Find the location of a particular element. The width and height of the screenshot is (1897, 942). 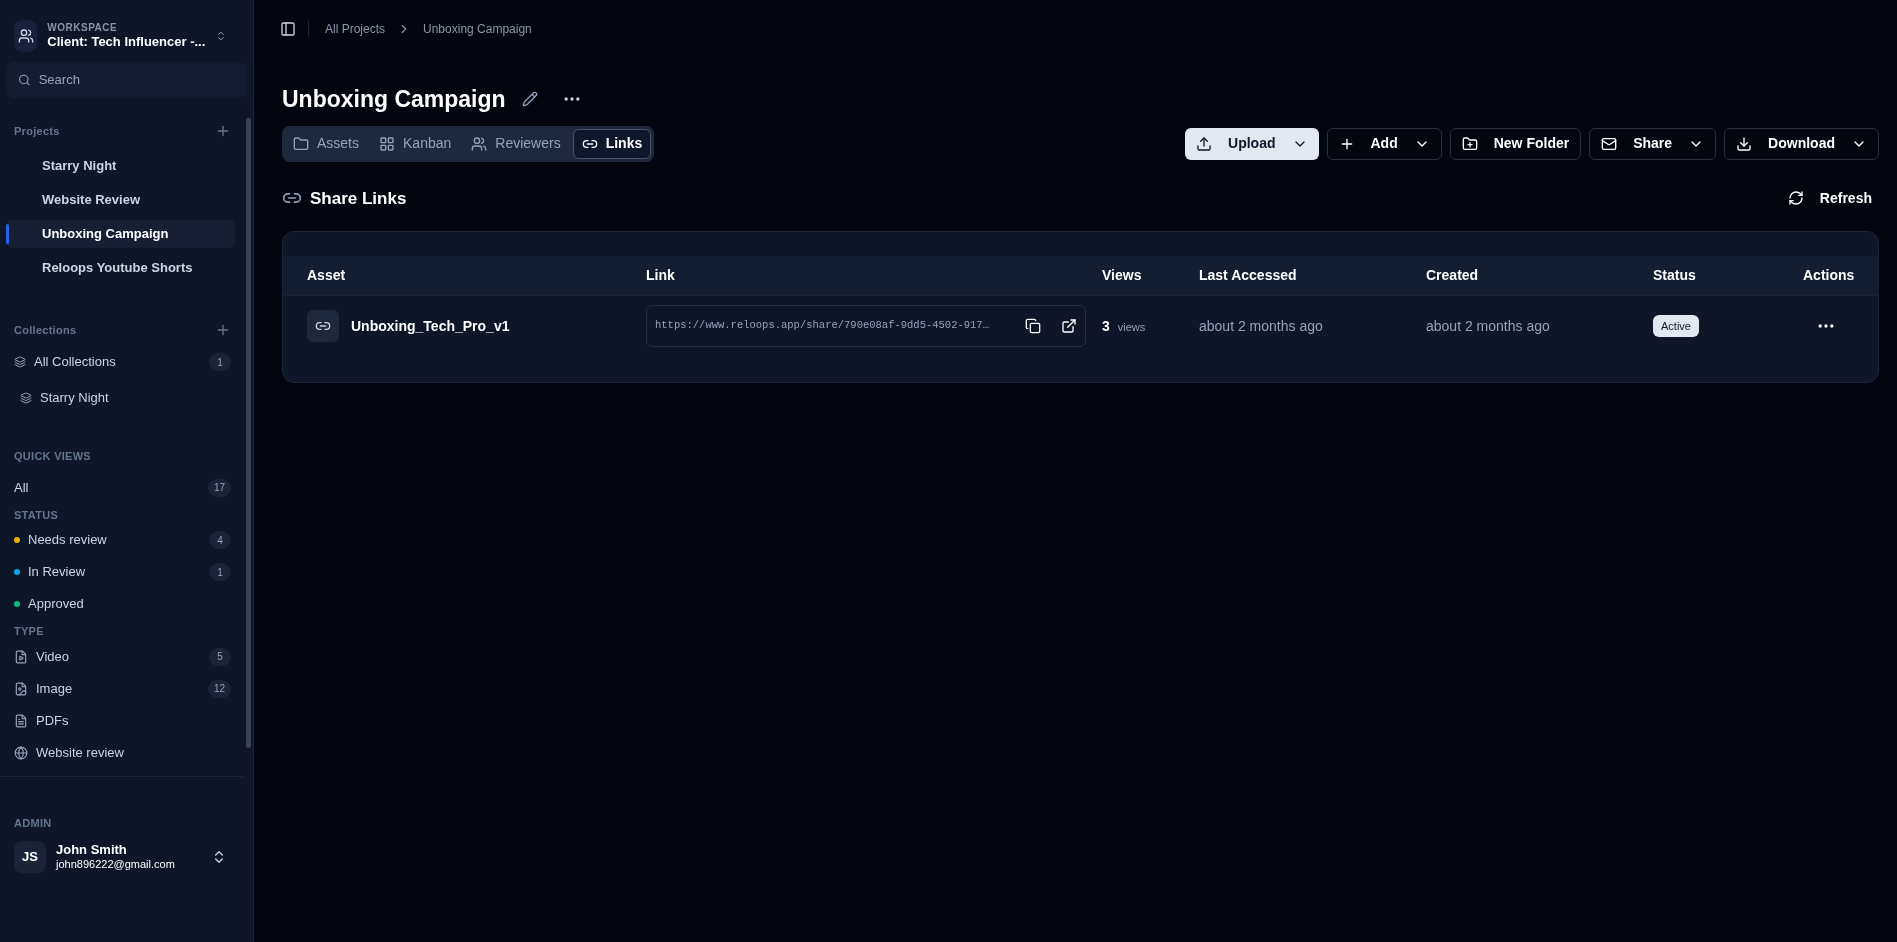

external-link-icon is located at coordinates (1069, 326).